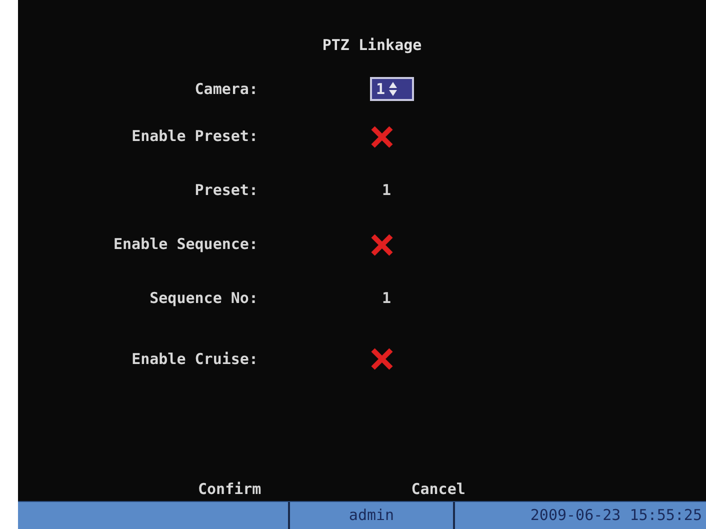  I want to click on confirm-button: Confirm, so click(230, 489).